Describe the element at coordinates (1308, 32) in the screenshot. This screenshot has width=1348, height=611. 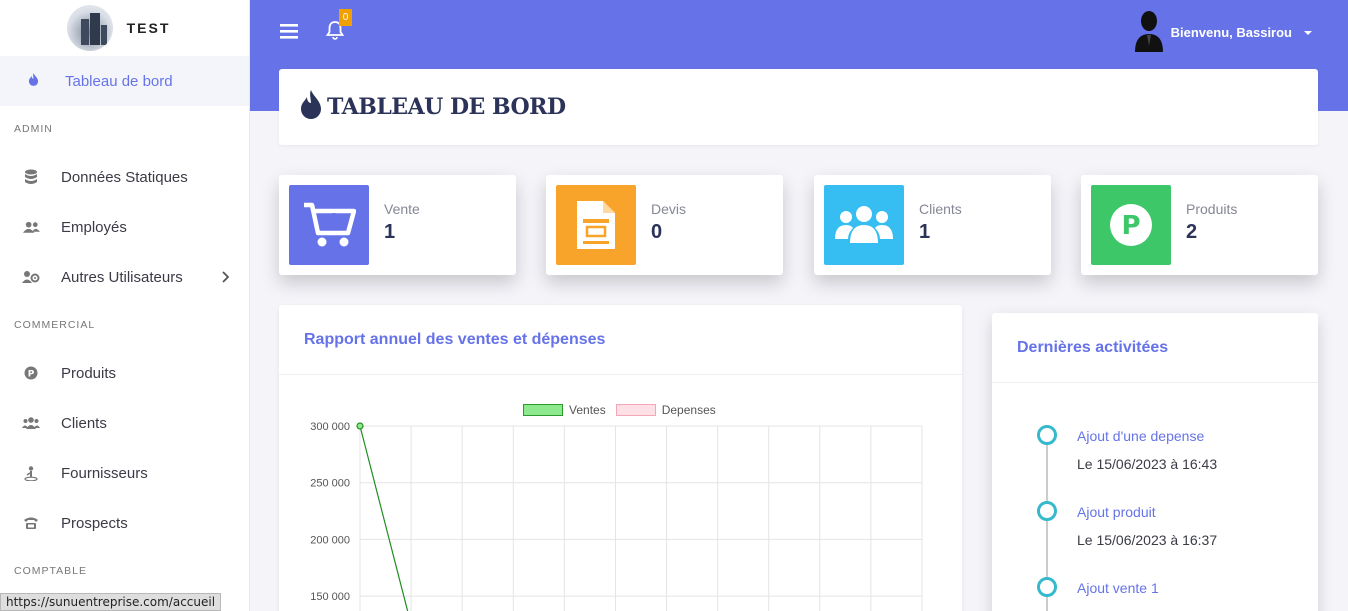
I see `caret-down-icon` at that location.